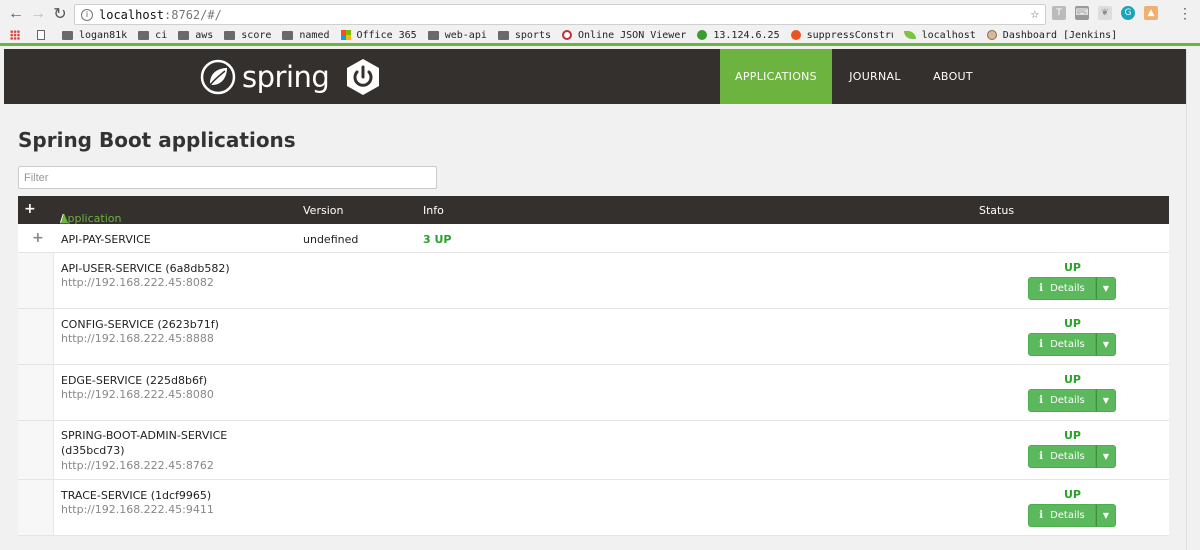 This screenshot has height=550, width=1200. What do you see at coordinates (41, 35) in the screenshot?
I see `page-icon` at bounding box center [41, 35].